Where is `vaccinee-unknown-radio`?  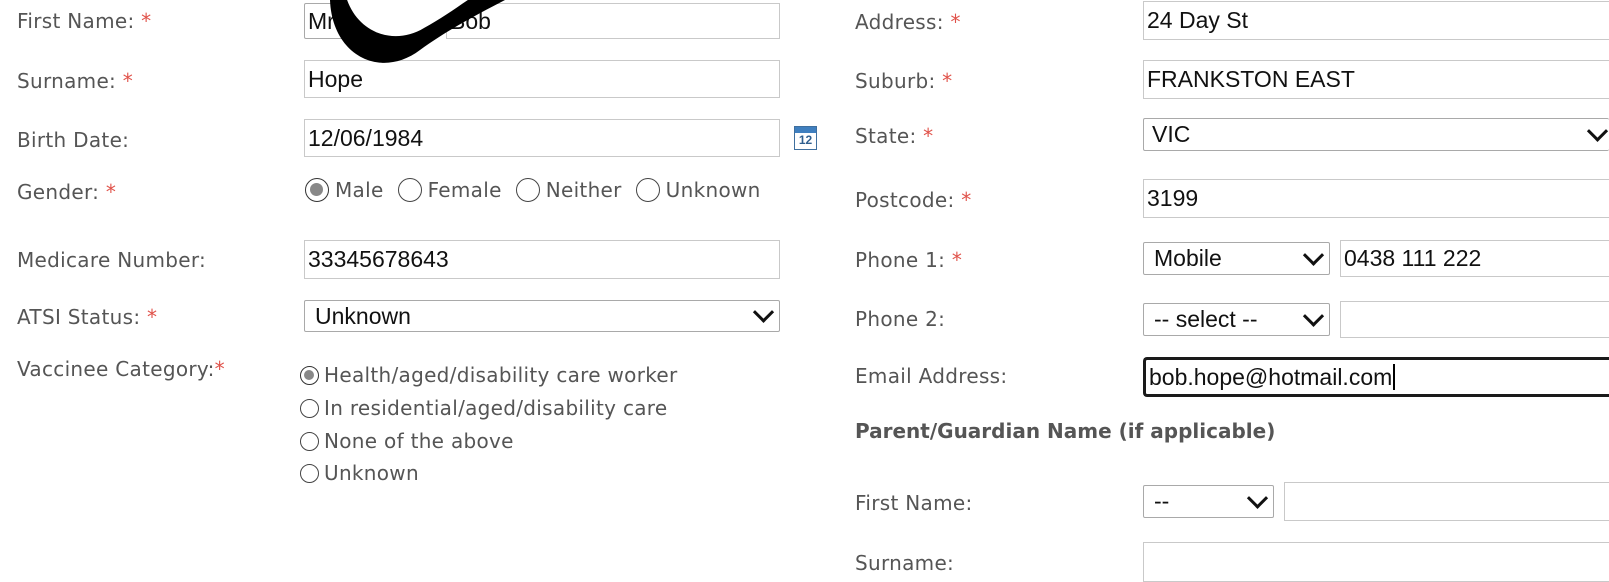
vaccinee-unknown-radio is located at coordinates (309, 473).